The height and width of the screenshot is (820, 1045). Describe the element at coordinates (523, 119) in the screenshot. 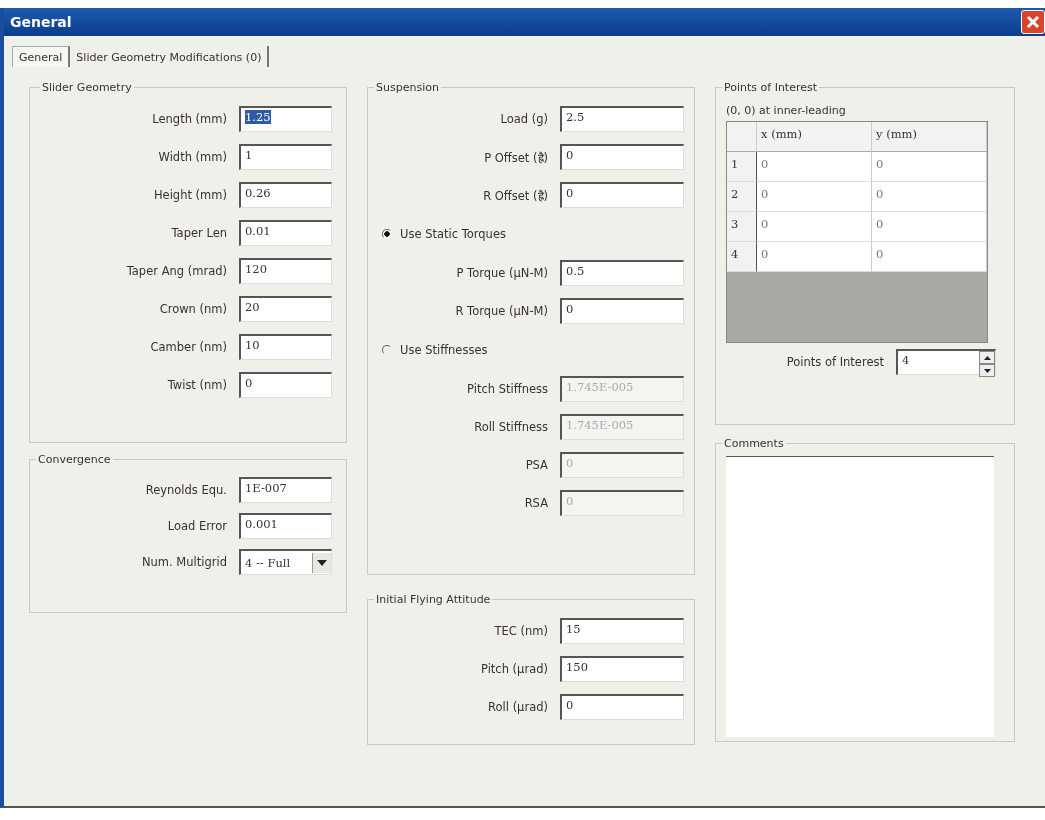

I see `field-label: Load (g)` at that location.